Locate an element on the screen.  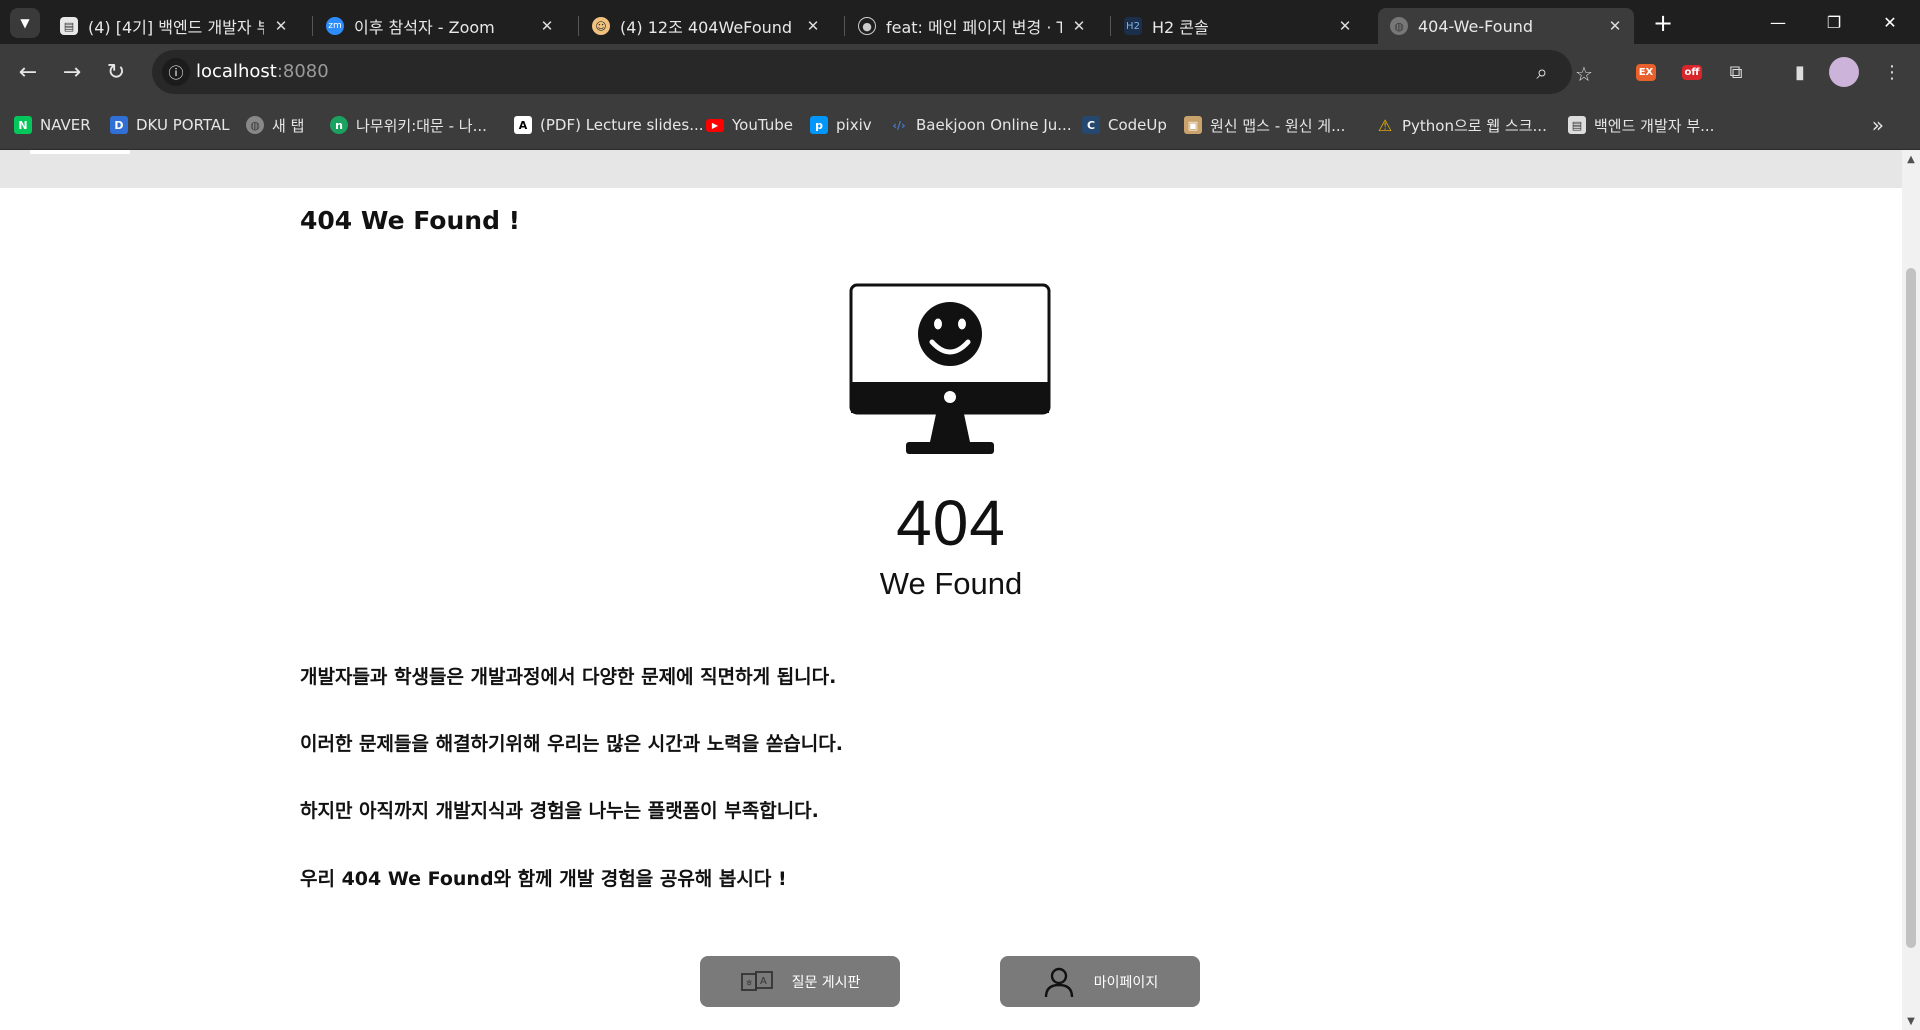
bookmark-new-tab: ◍ 새 탭 is located at coordinates (275, 125).